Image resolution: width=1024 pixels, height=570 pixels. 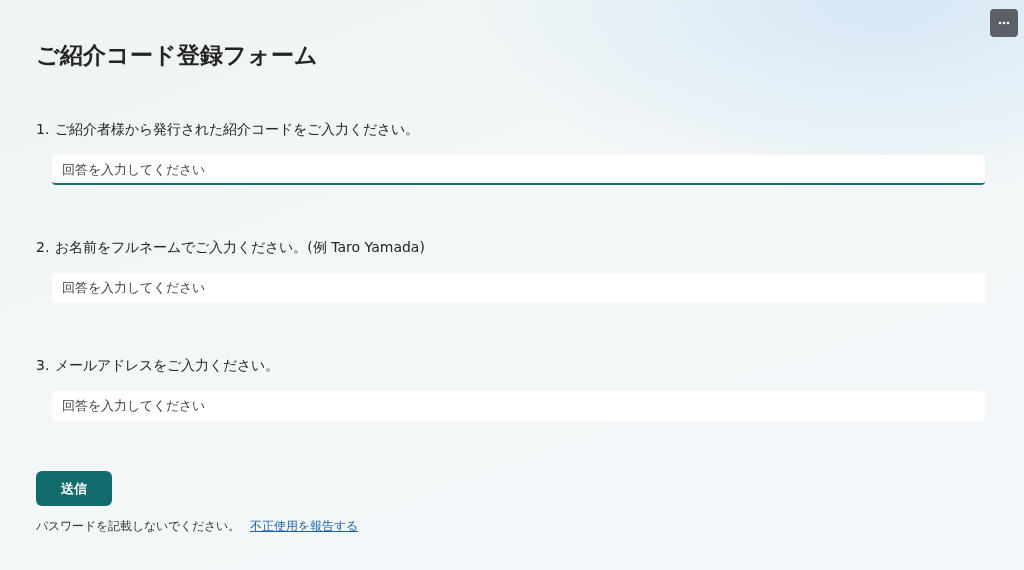 What do you see at coordinates (177, 55) in the screenshot?
I see `form-title: ご紹介コード登録フォーム` at bounding box center [177, 55].